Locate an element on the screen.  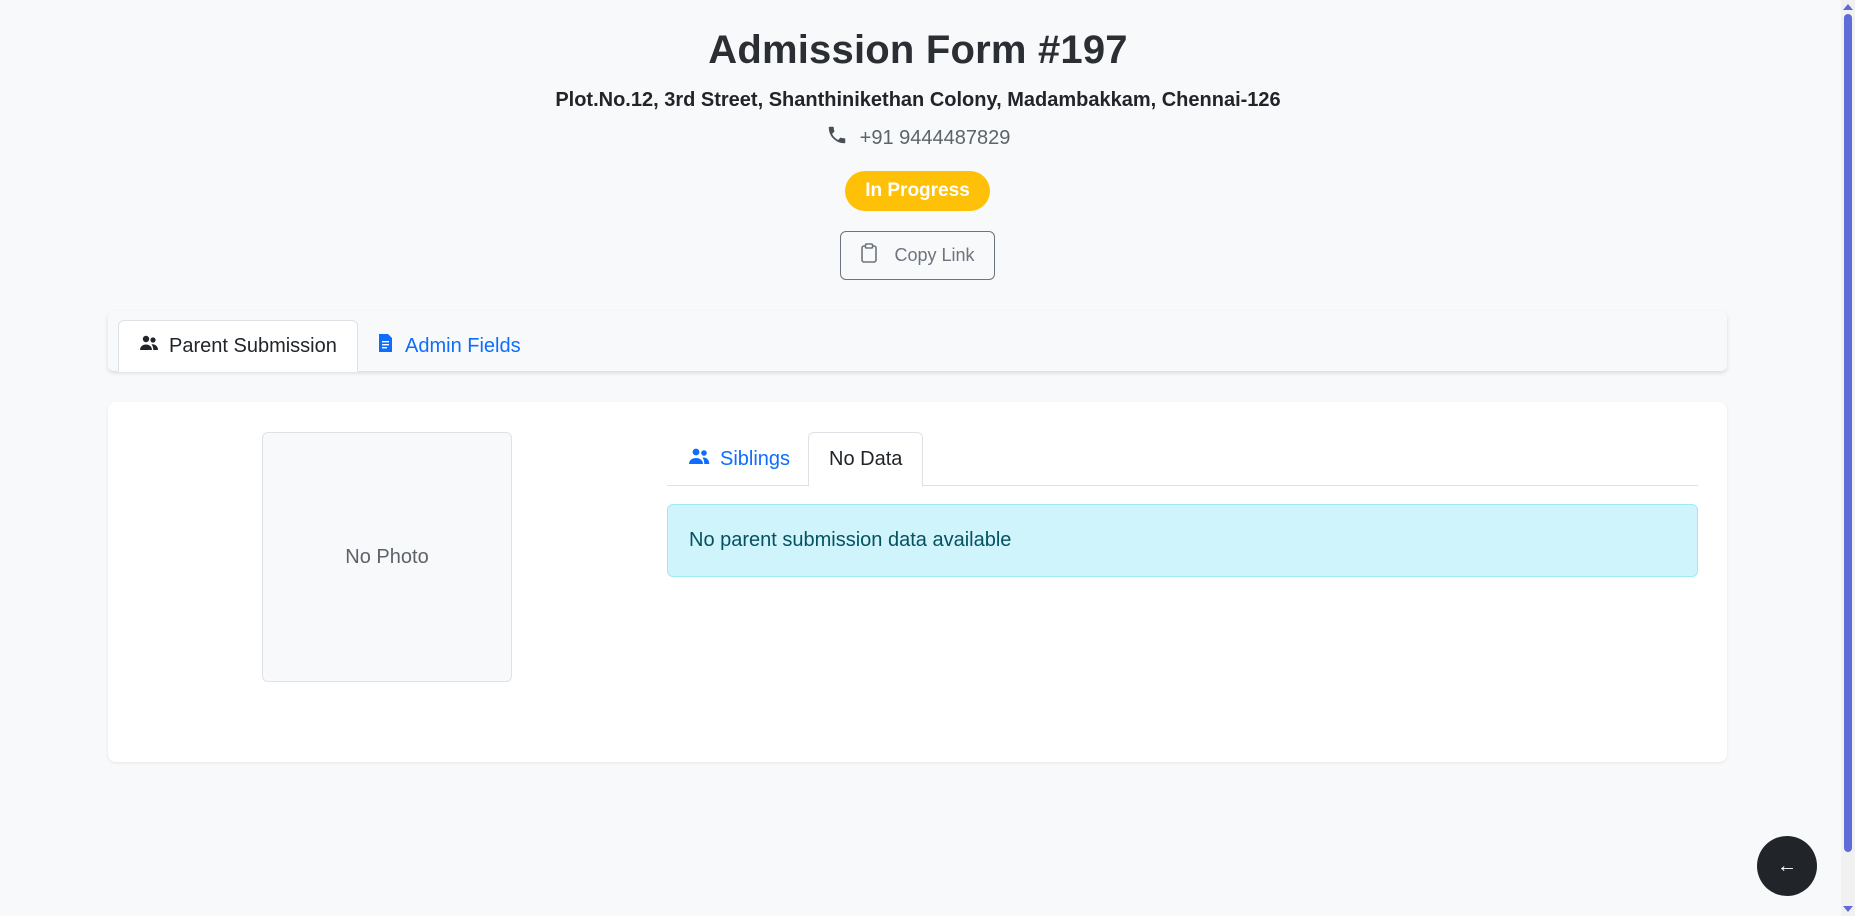
tab-parent-submission-label: Parent Submission is located at coordinates (253, 345).